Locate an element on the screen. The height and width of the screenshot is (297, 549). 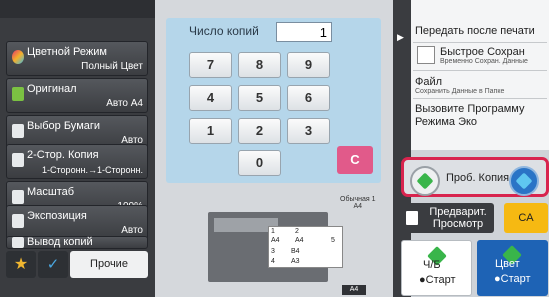
key-5: 5 is located at coordinates (259, 98).